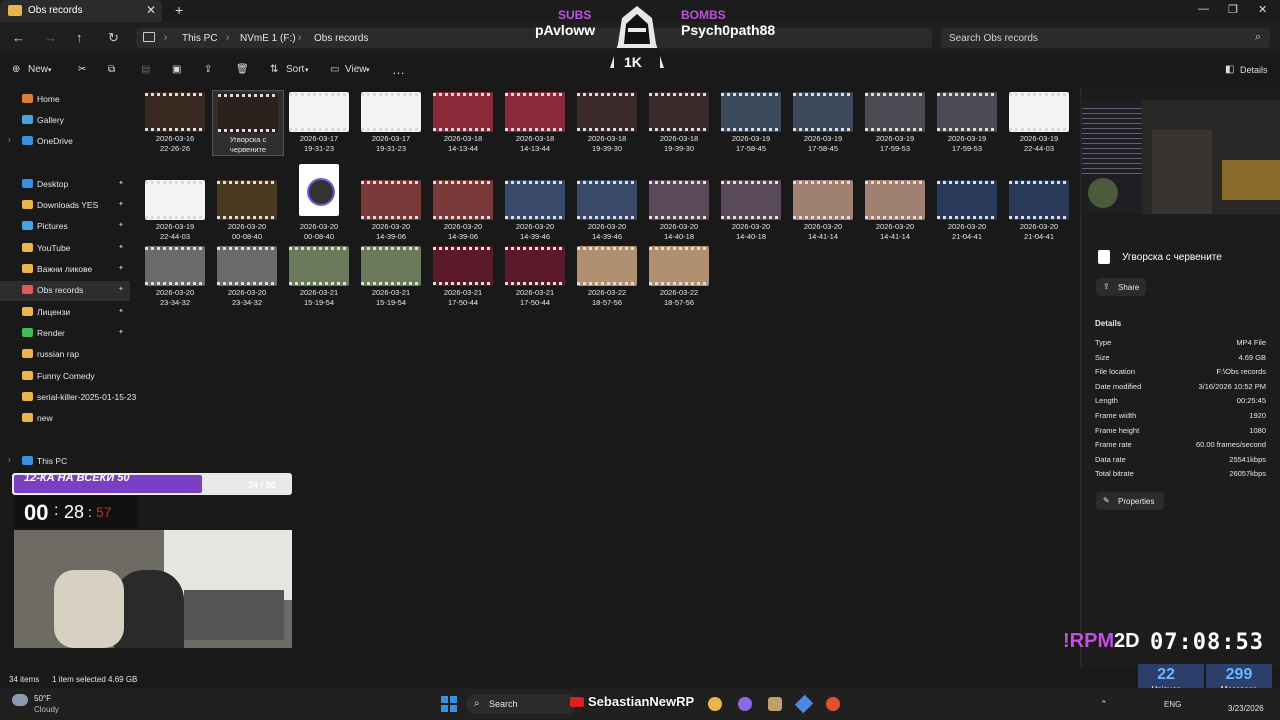  I want to click on sidebar-item: Home, so click(65, 100).